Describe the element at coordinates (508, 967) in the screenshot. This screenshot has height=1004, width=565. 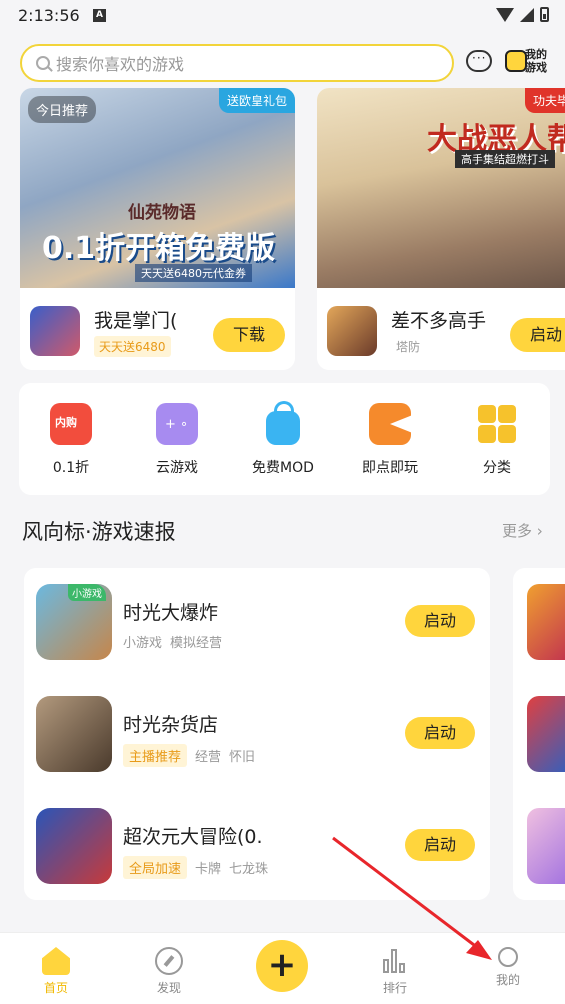
I see `tab-me: 我的` at that location.